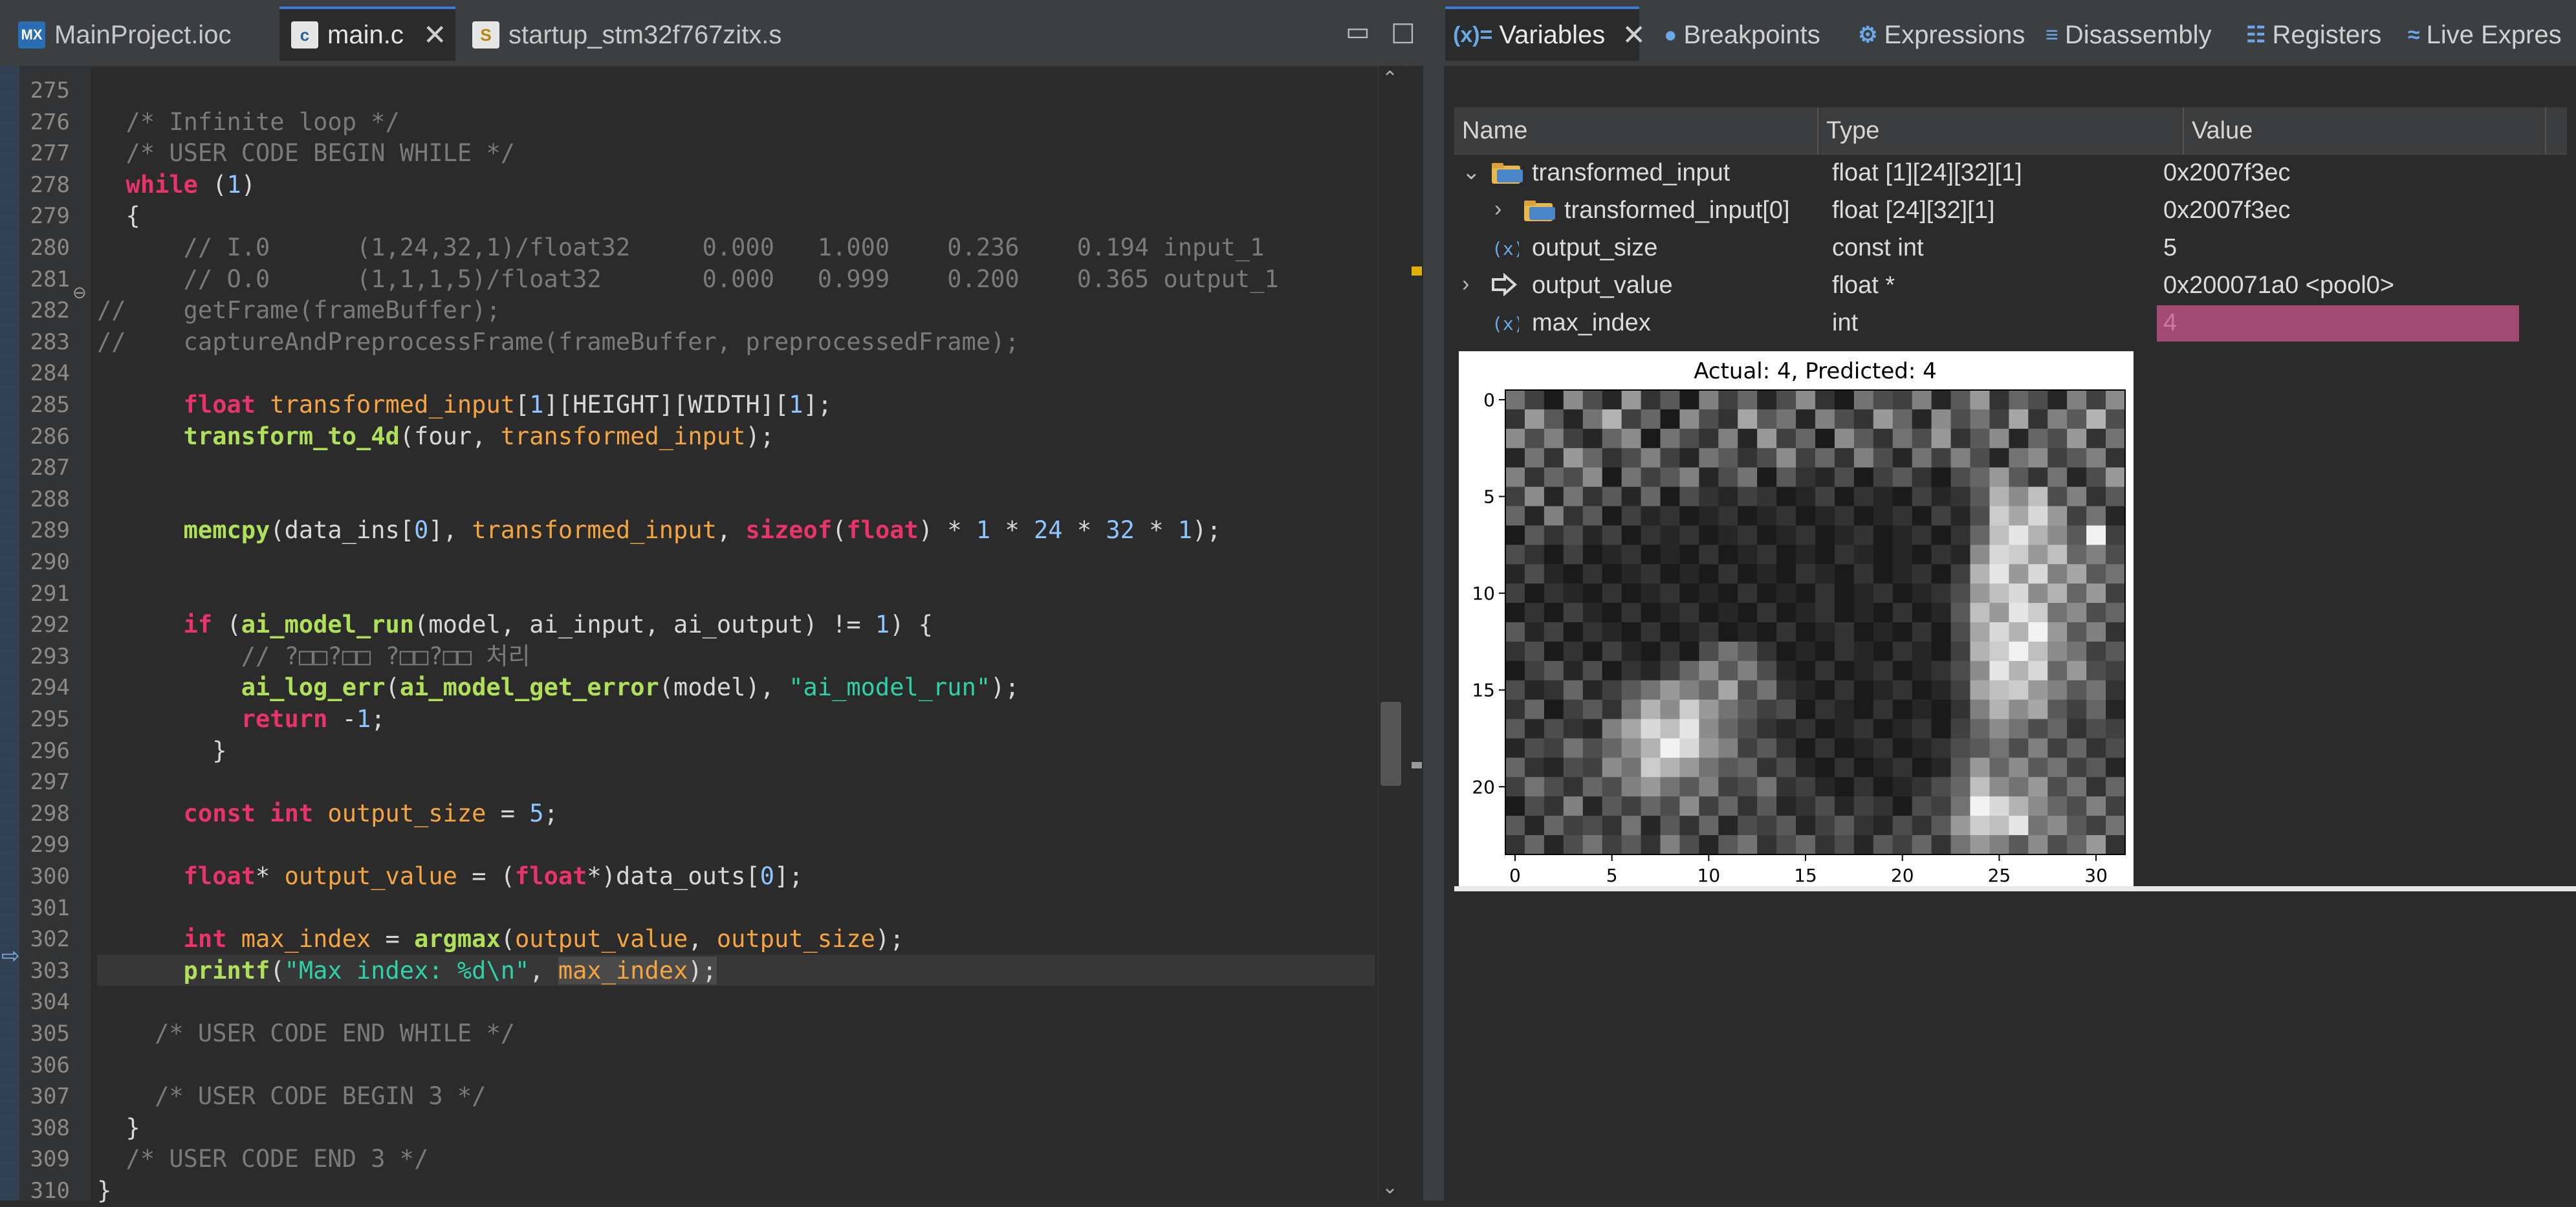  I want to click on code-line: while (1), so click(176, 185).